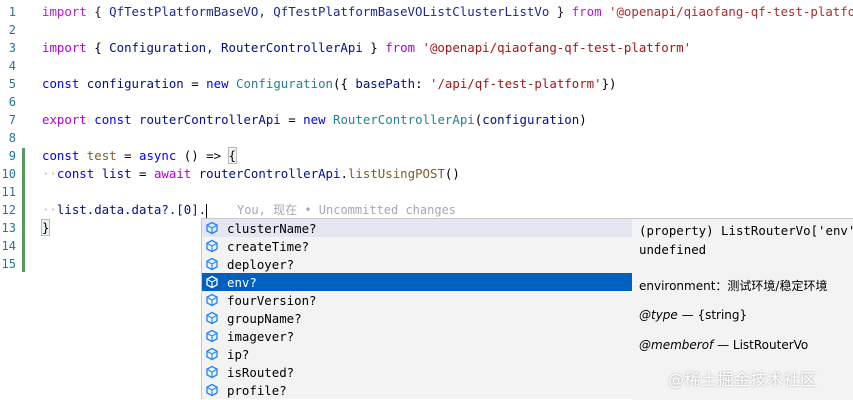  Describe the element at coordinates (452, 173) in the screenshot. I see `punctuation: ()` at that location.